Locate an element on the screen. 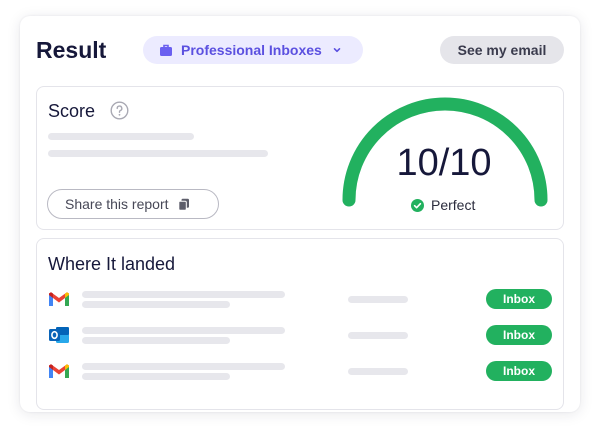 The width and height of the screenshot is (600, 432). inbox-type-dropdown: Professional Inboxes is located at coordinates (253, 50).